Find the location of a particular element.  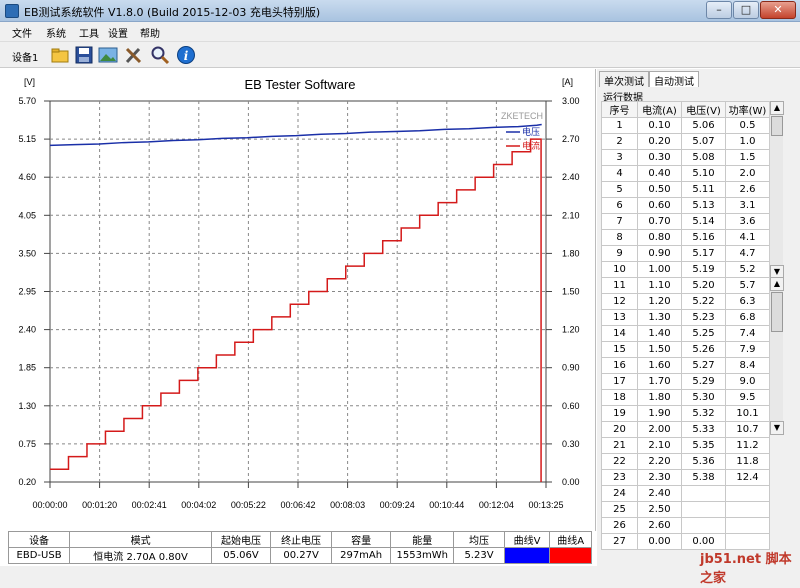

table-row: 26 2.60 is located at coordinates (685, 525).